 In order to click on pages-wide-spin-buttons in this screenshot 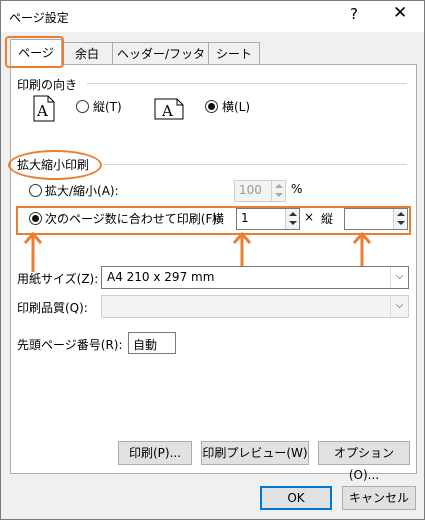, I will do `click(292, 219)`.